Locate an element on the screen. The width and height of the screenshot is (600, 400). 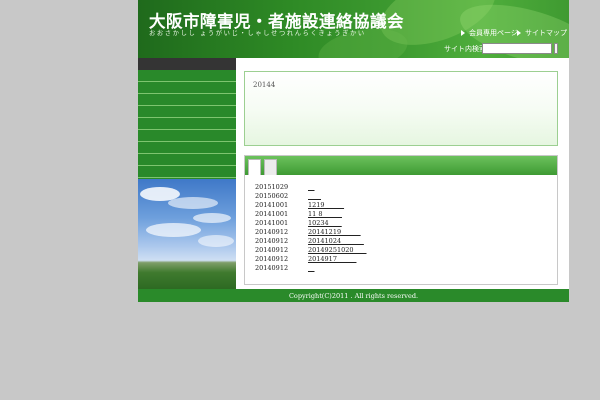
news-title-link: 10234____ is located at coordinates (325, 223).